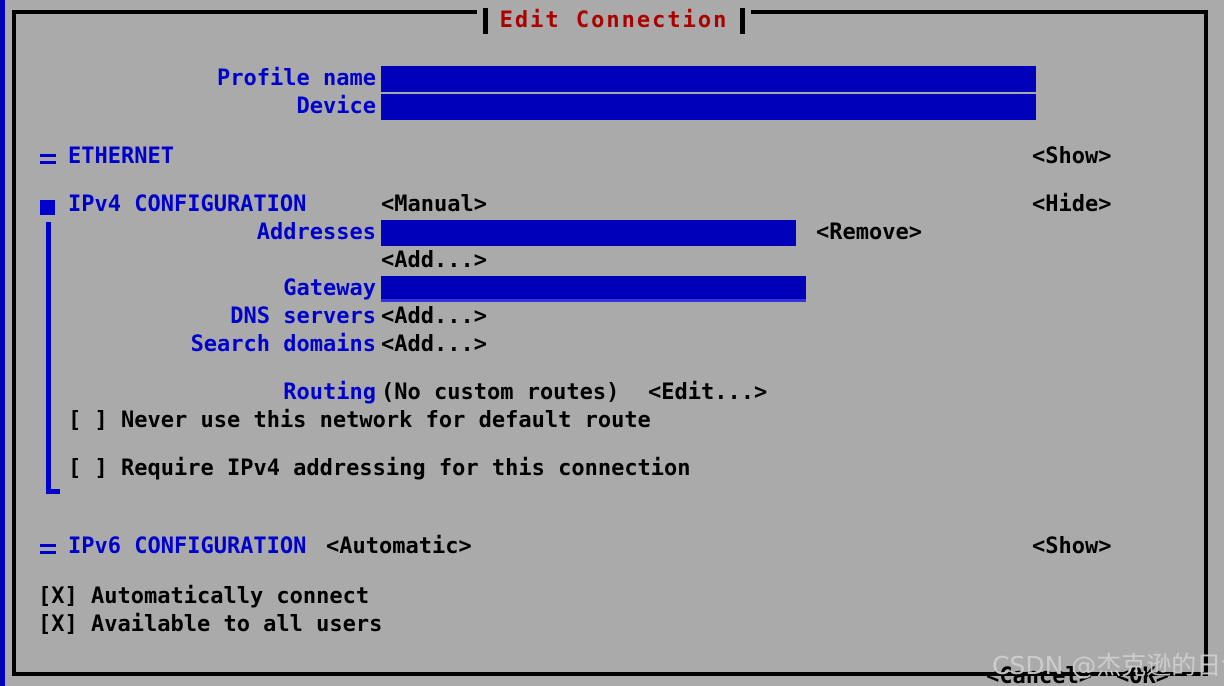 The image size is (1224, 686). What do you see at coordinates (237, 624) in the screenshot?
I see `available-all-users-label: Available to all users` at bounding box center [237, 624].